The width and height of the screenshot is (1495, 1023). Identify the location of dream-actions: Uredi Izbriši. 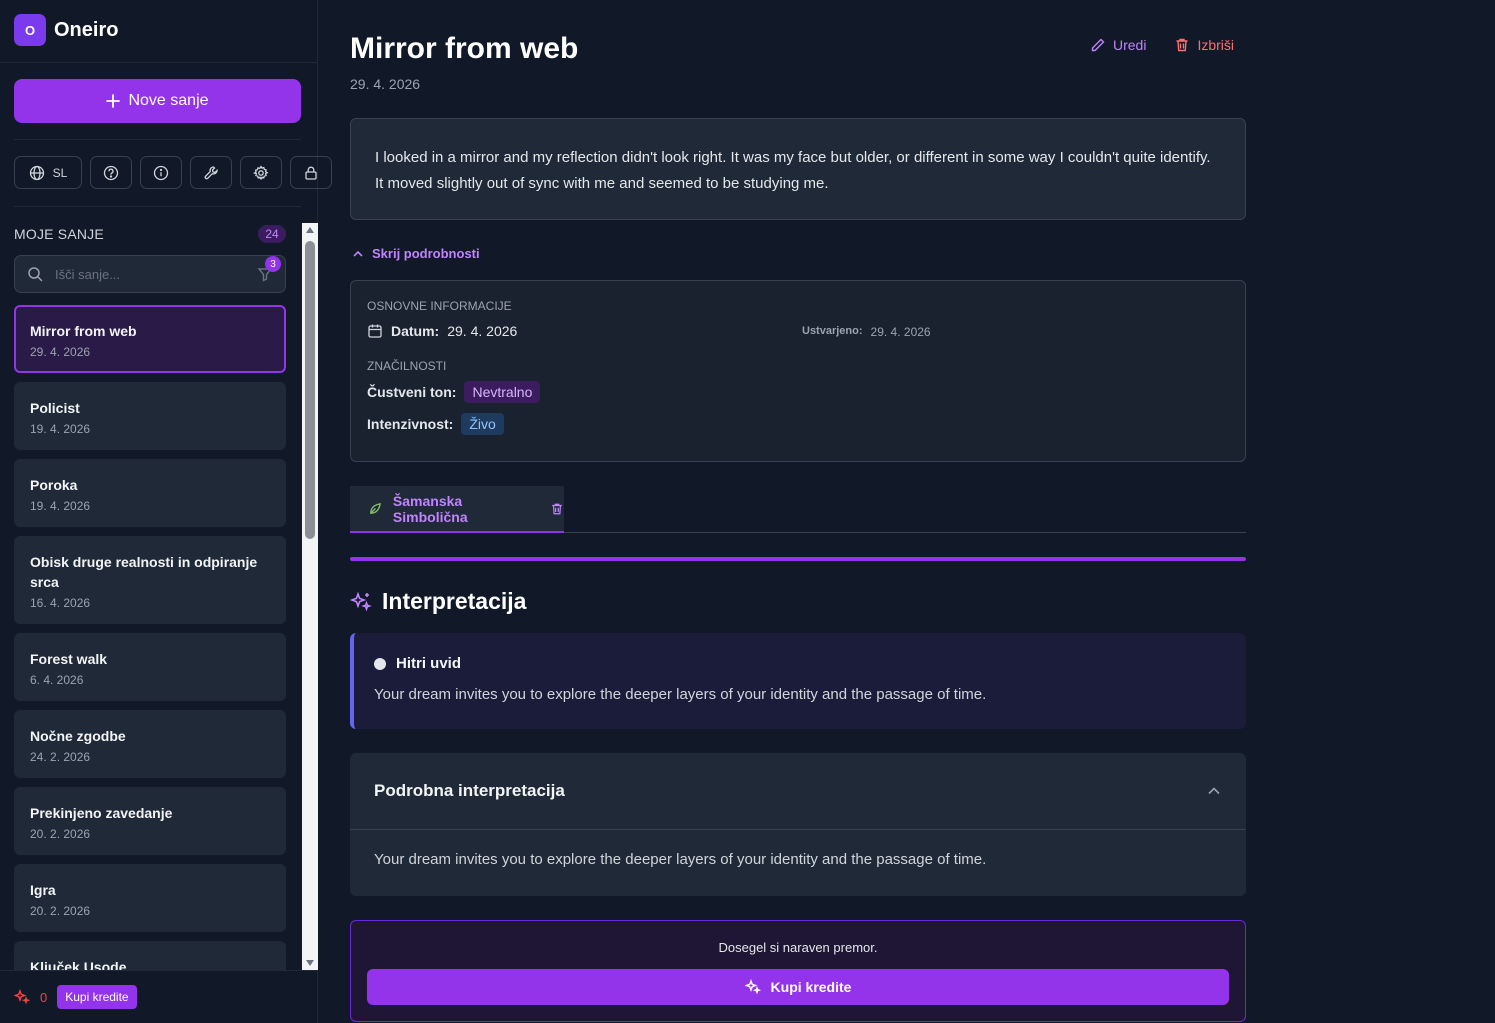
(1162, 45).